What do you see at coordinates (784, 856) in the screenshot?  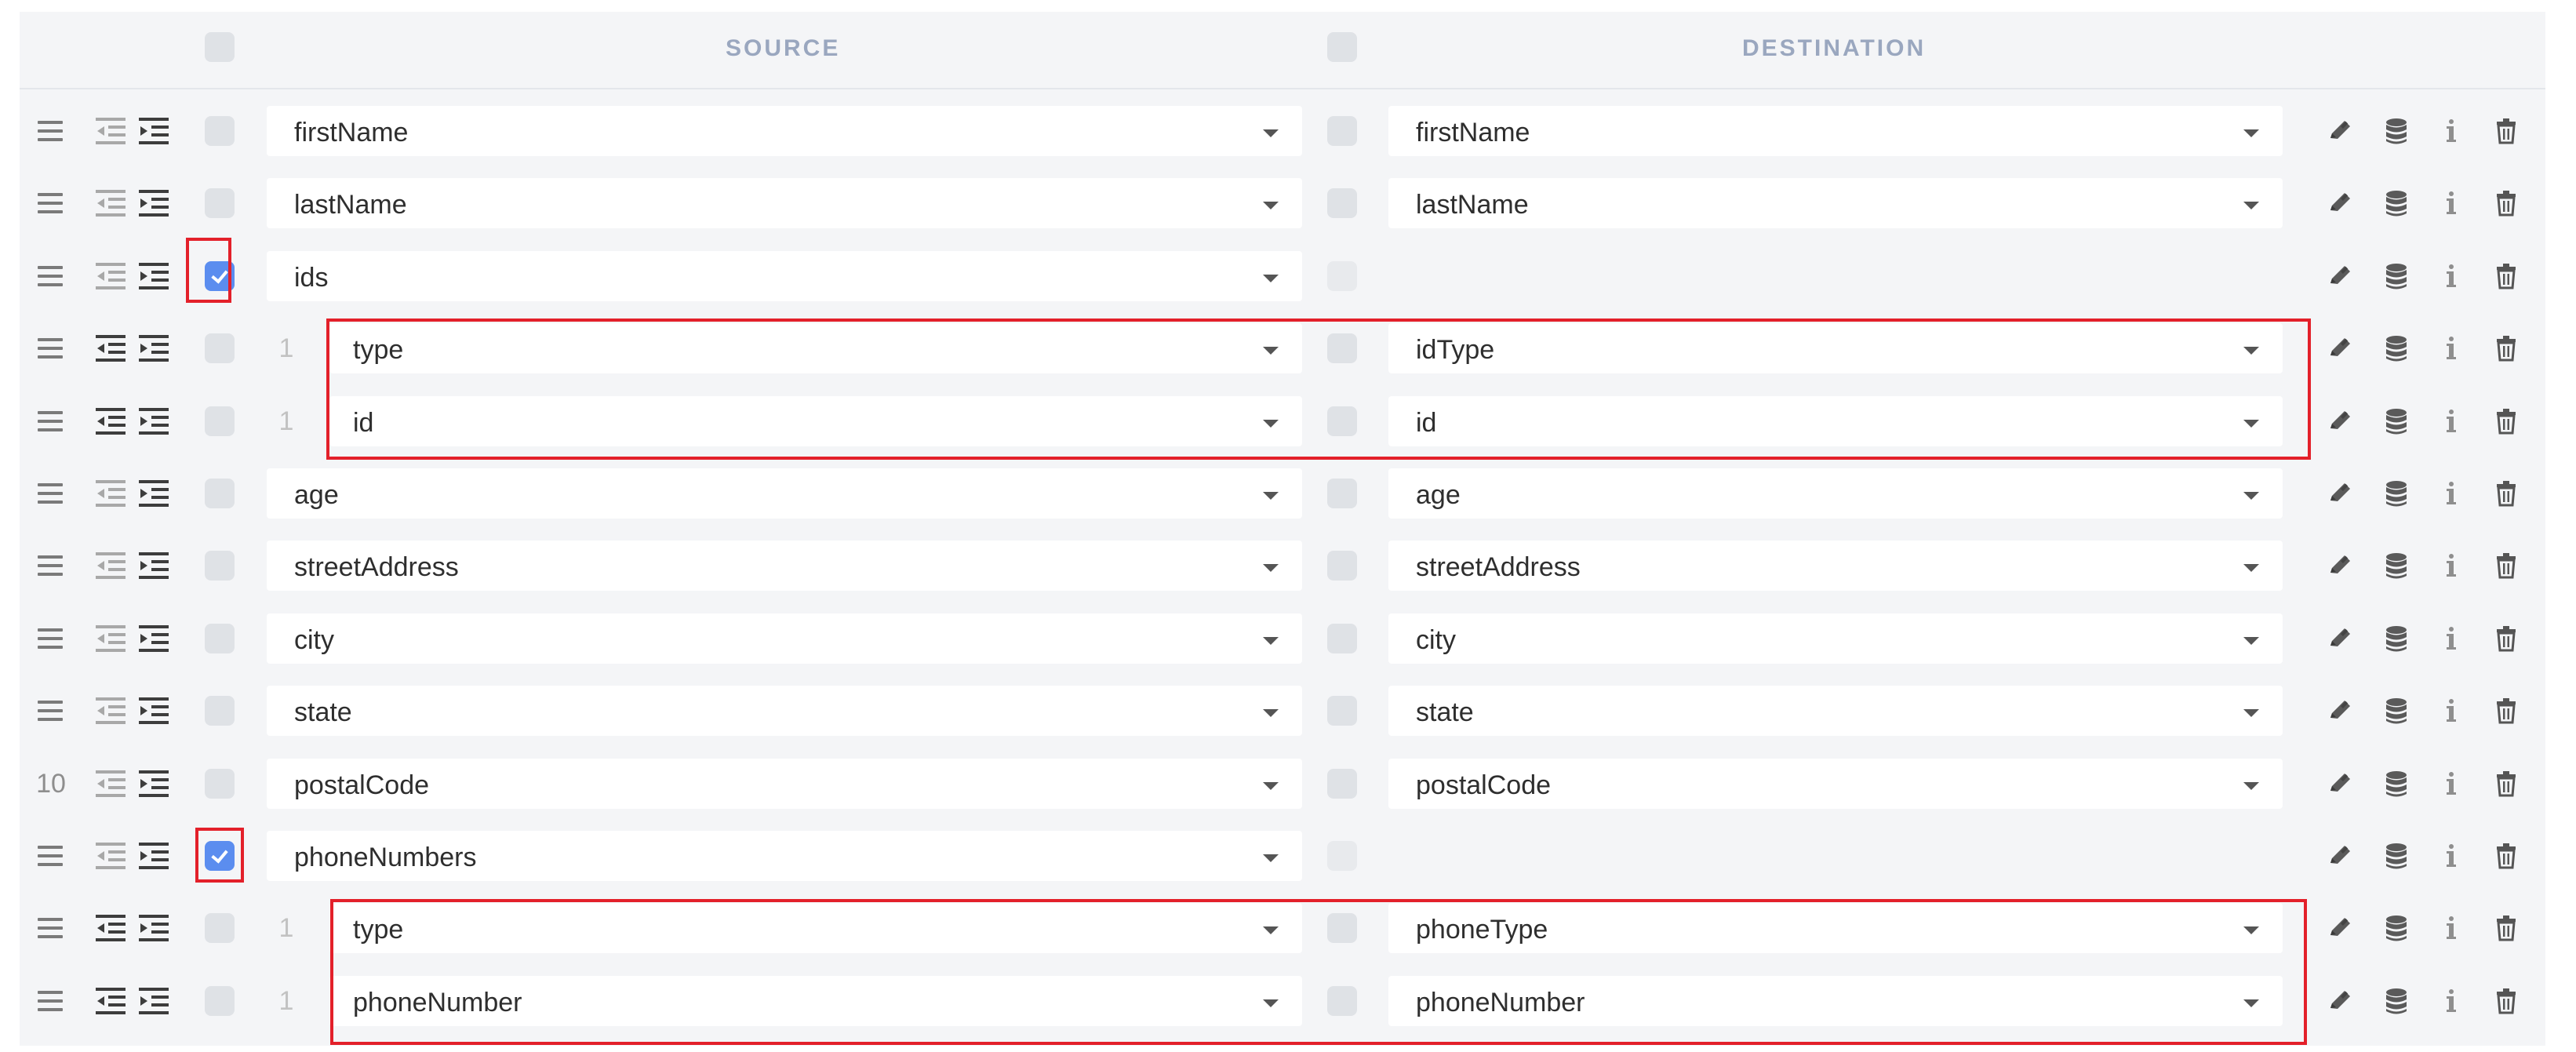 I see `source-field-select: phoneNumbers` at bounding box center [784, 856].